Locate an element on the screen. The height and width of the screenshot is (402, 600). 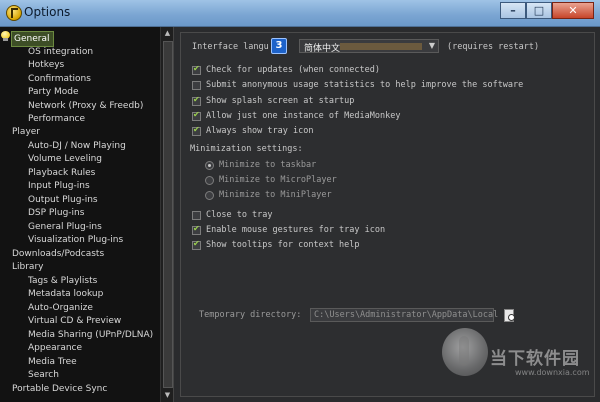
title-bar: Options – □ ✕ is located at coordinates (300, 13).